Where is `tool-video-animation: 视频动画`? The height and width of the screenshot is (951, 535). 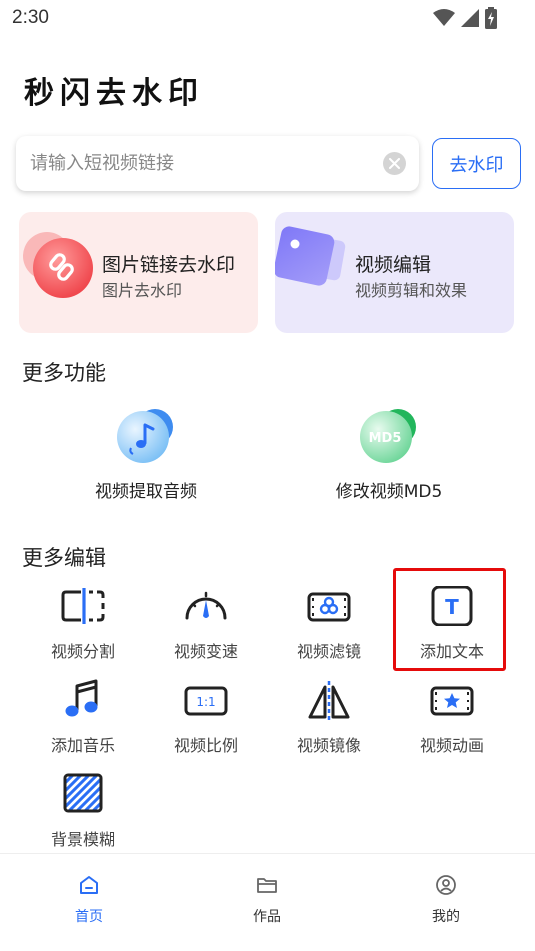
tool-video-animation: 视频动画 is located at coordinates (452, 717).